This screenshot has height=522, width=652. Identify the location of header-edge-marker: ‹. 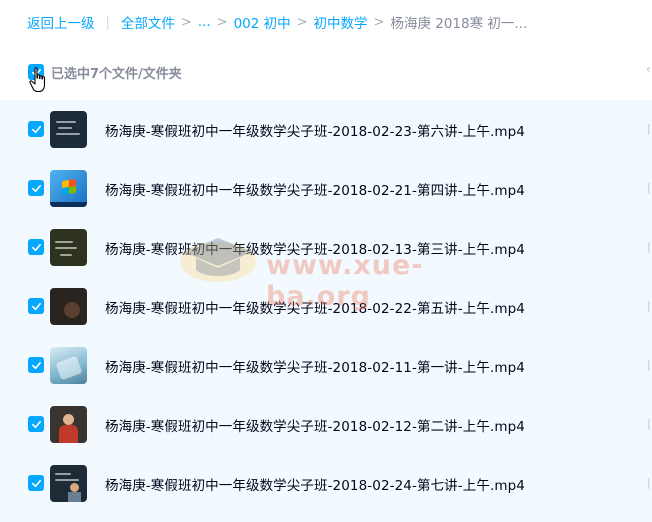
(648, 69).